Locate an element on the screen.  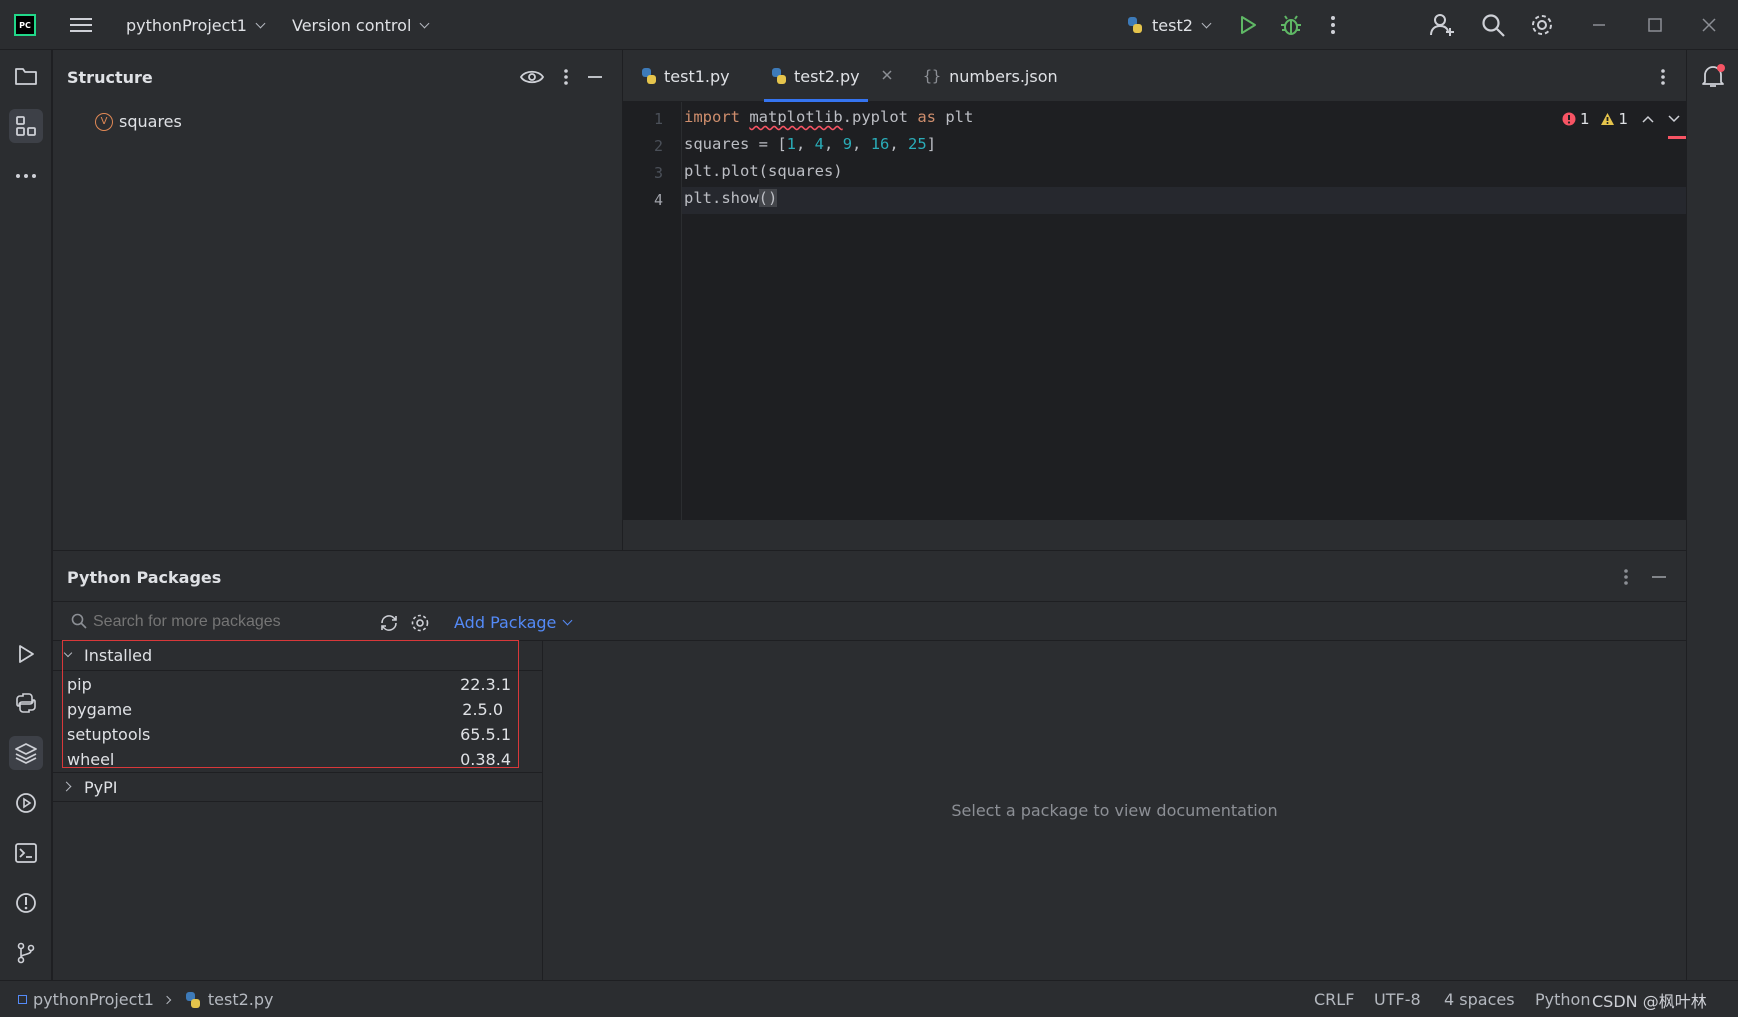
error-stripe-marker is located at coordinates (1677, 137).